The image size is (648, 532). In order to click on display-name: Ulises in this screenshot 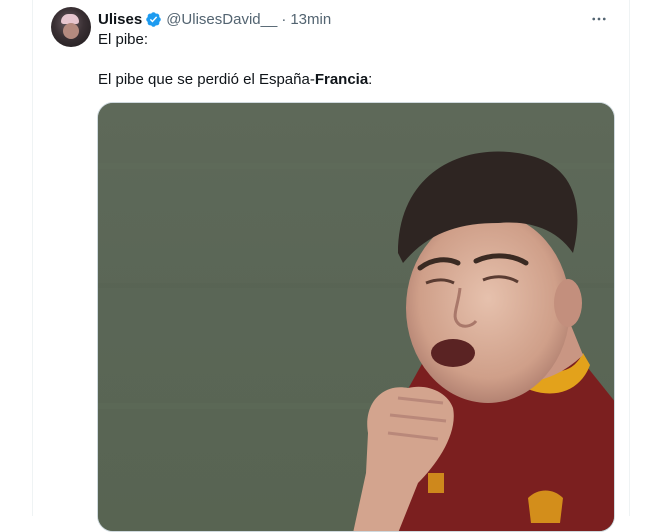, I will do `click(120, 19)`.